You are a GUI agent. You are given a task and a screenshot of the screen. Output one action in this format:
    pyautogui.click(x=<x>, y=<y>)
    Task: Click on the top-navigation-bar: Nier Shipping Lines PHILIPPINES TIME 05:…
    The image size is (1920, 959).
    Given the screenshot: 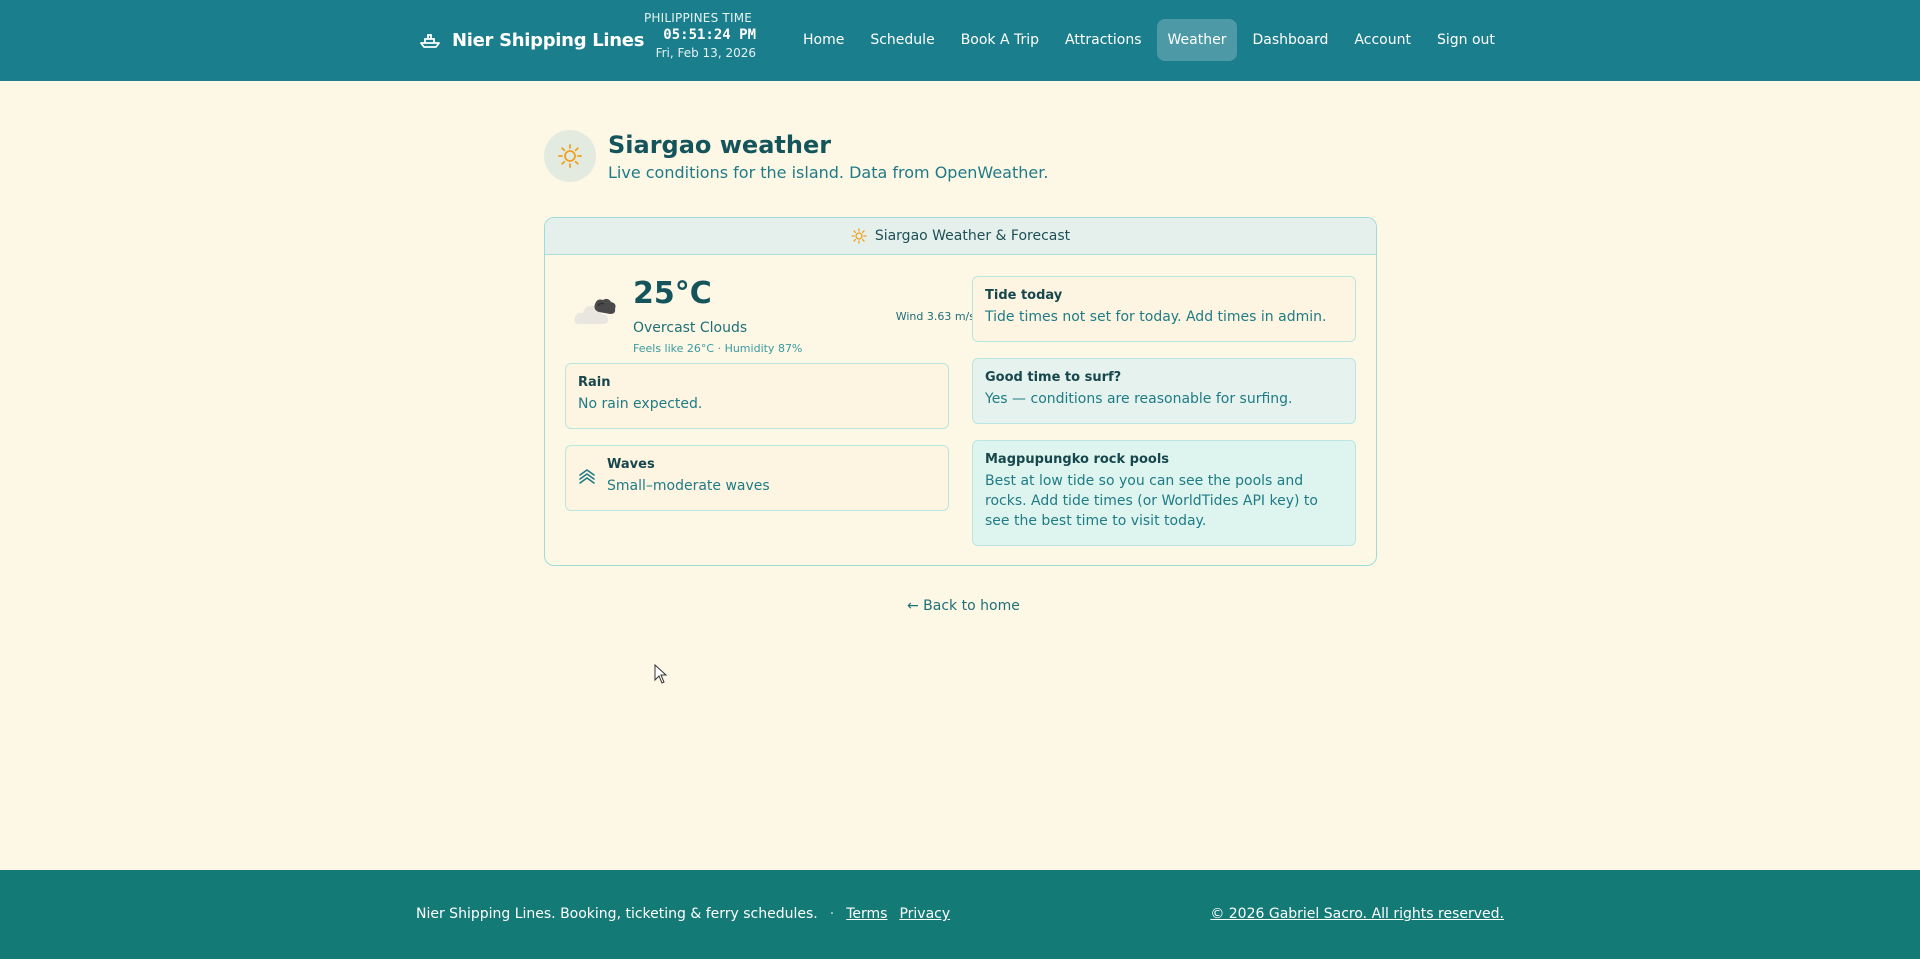 What is the action you would take?
    pyautogui.click(x=960, y=40)
    